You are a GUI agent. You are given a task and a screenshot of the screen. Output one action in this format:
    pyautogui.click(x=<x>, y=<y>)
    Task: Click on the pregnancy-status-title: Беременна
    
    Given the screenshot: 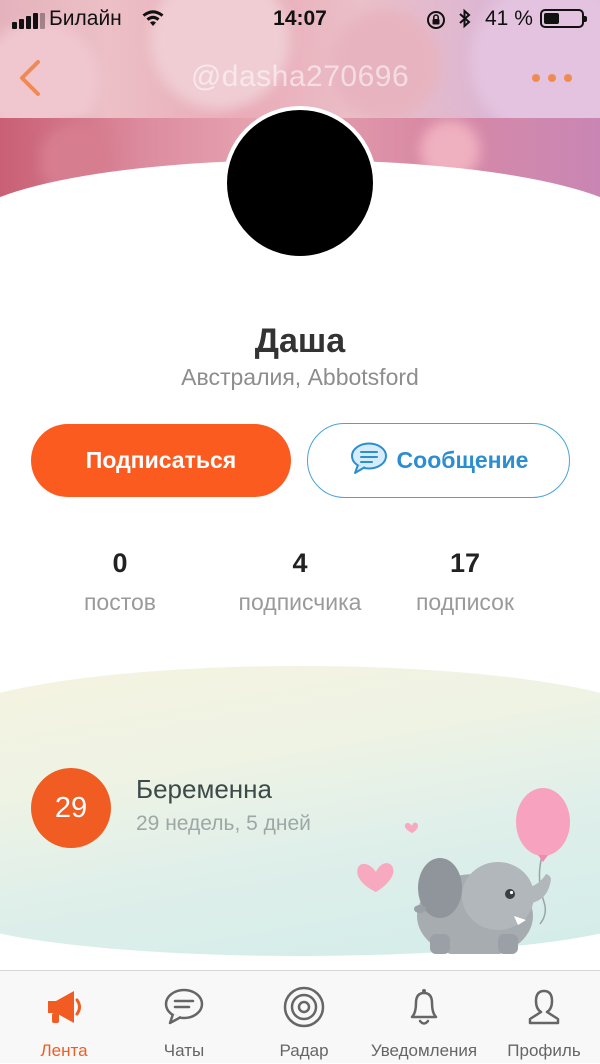 What is the action you would take?
    pyautogui.click(x=204, y=789)
    